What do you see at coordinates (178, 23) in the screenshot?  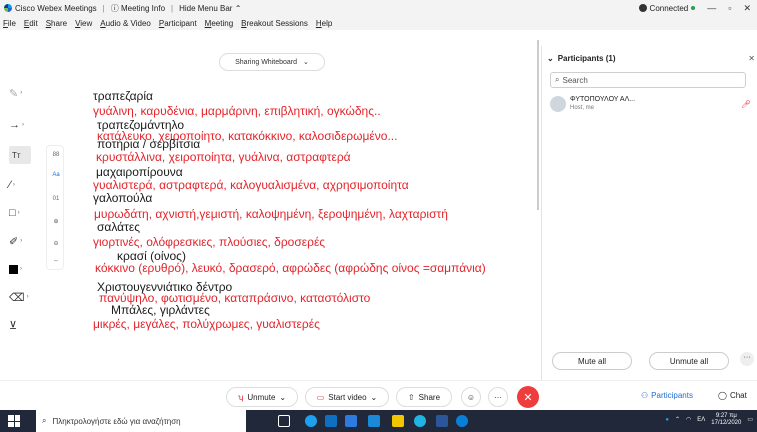 I see `menu-item-participant: Participant` at bounding box center [178, 23].